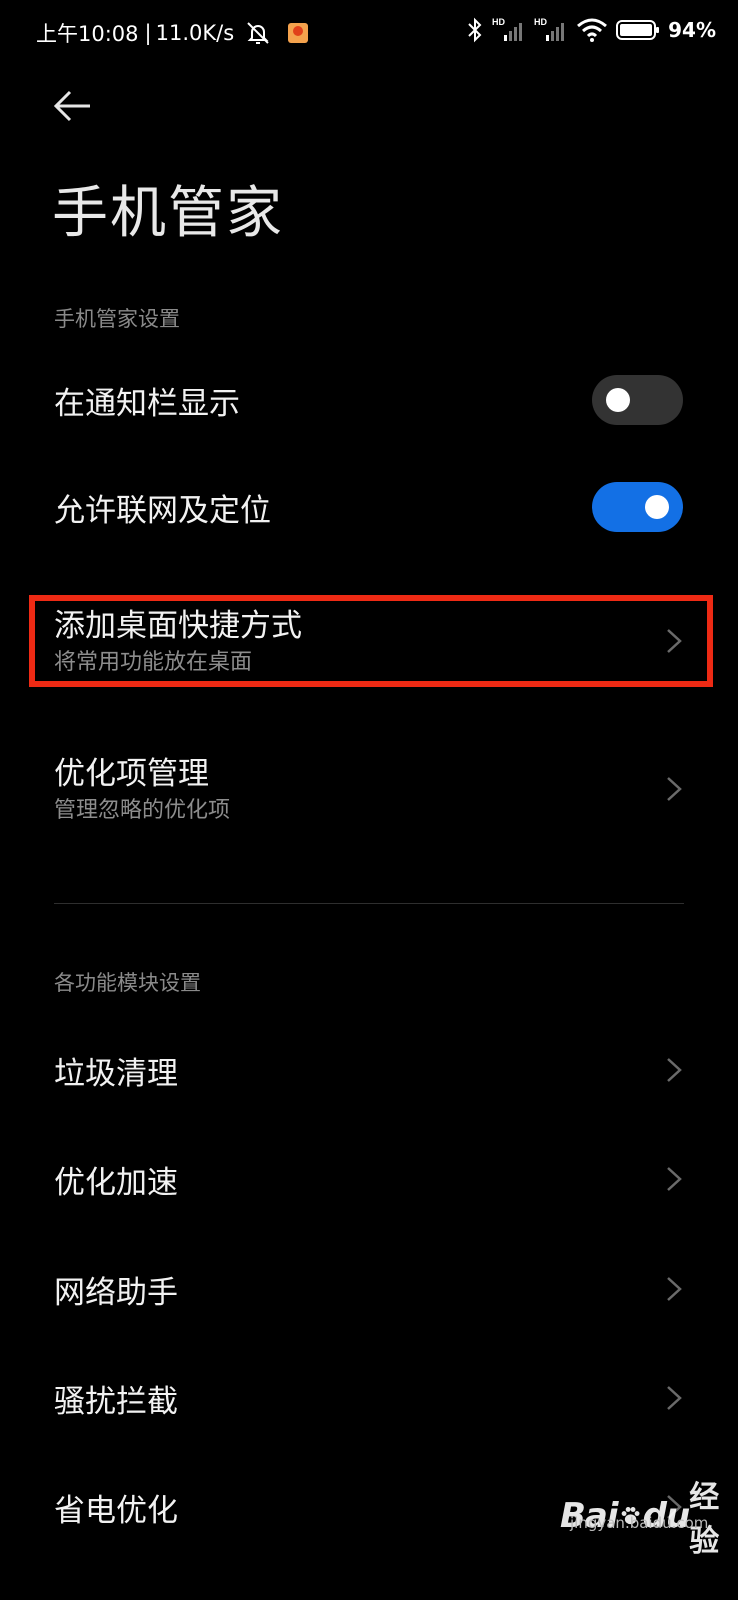  I want to click on module-item-junk-clean: 垃圾清理, so click(369, 1070).